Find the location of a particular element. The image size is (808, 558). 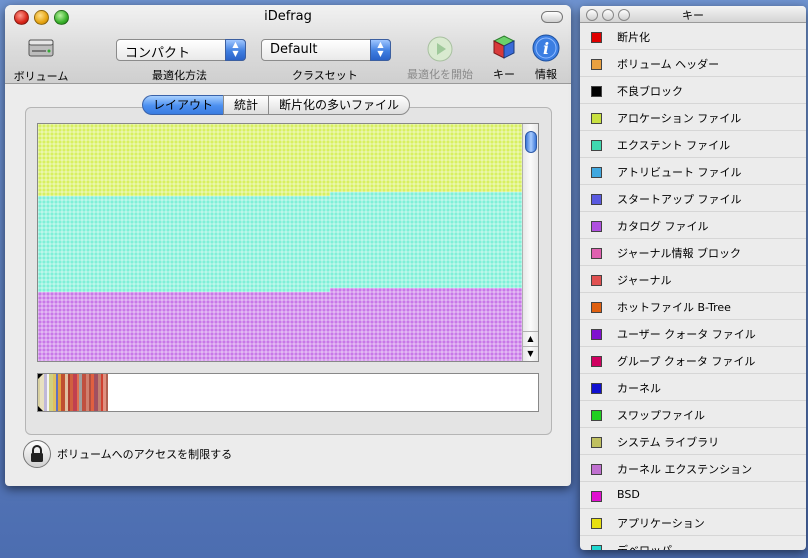

key-list-item: アプリケーション is located at coordinates (693, 522).